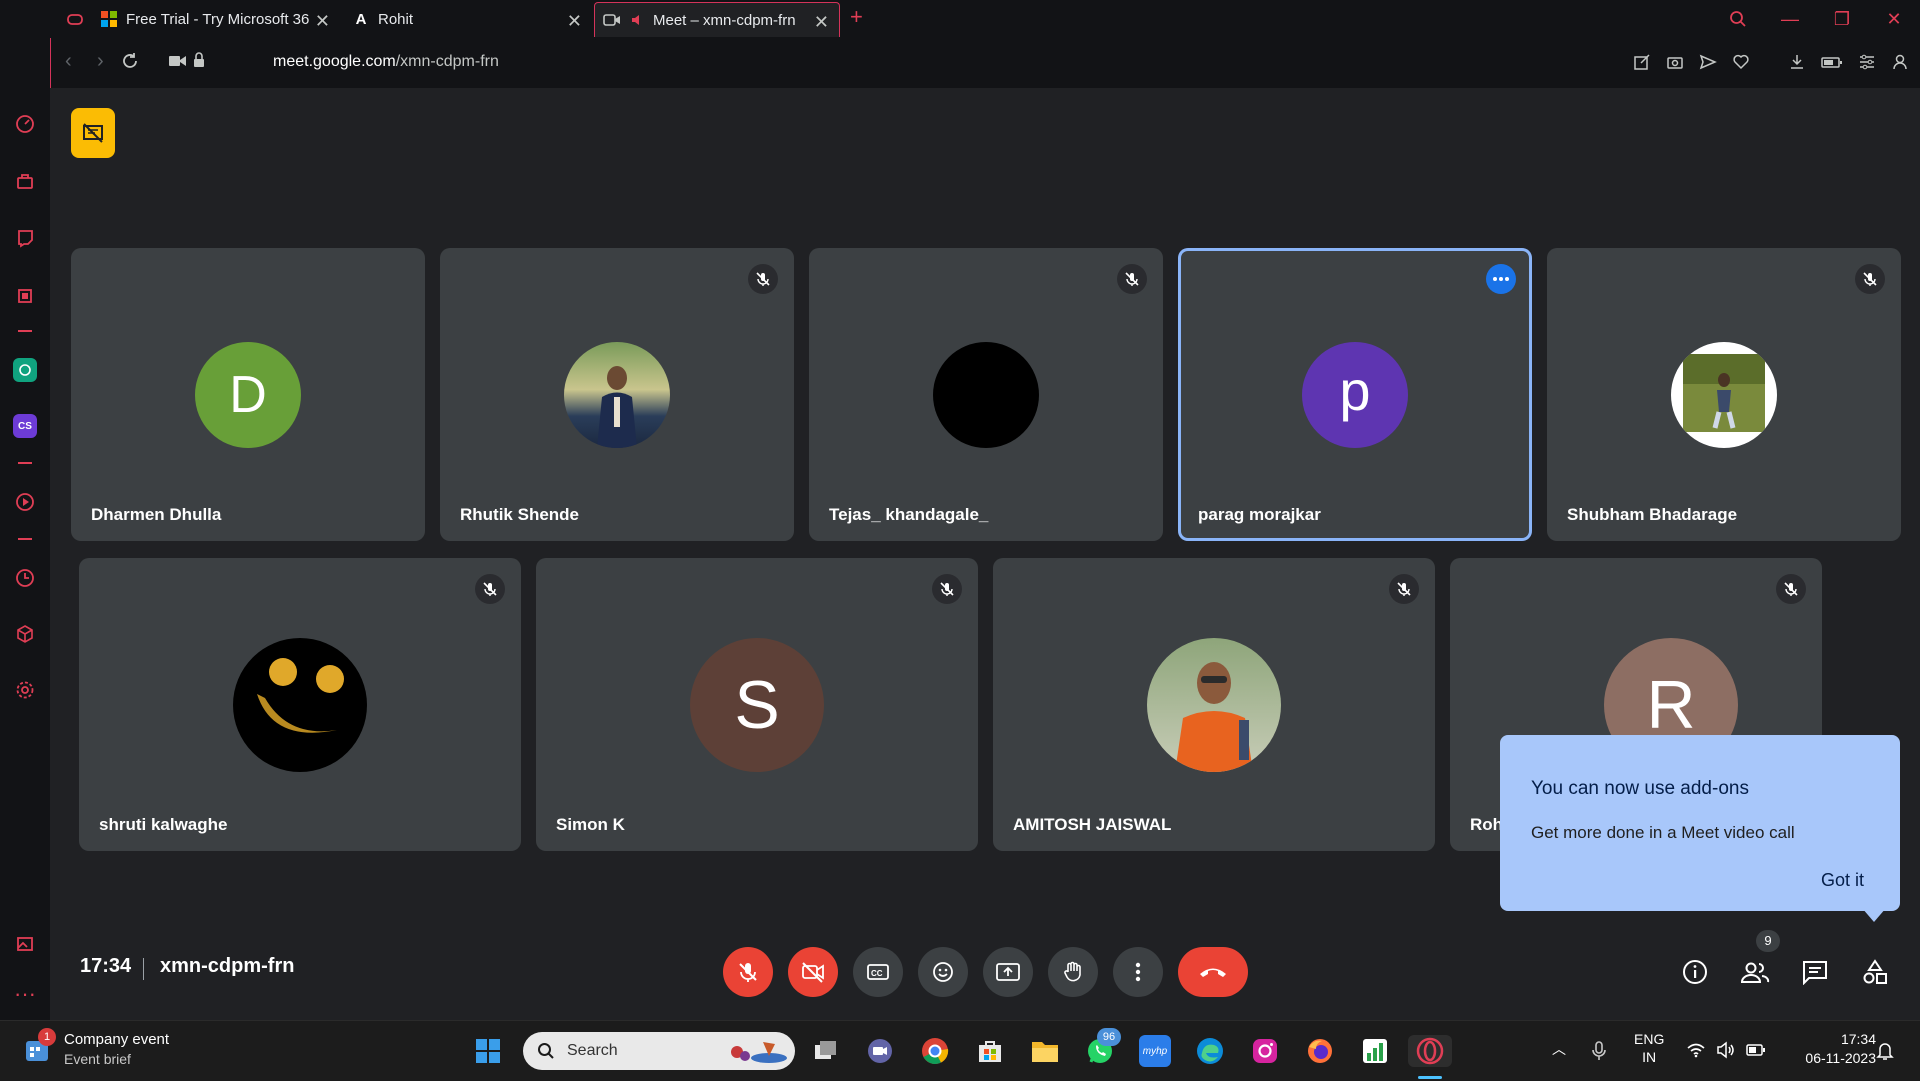 This screenshot has height=1081, width=1920. I want to click on present-button, so click(1008, 972).